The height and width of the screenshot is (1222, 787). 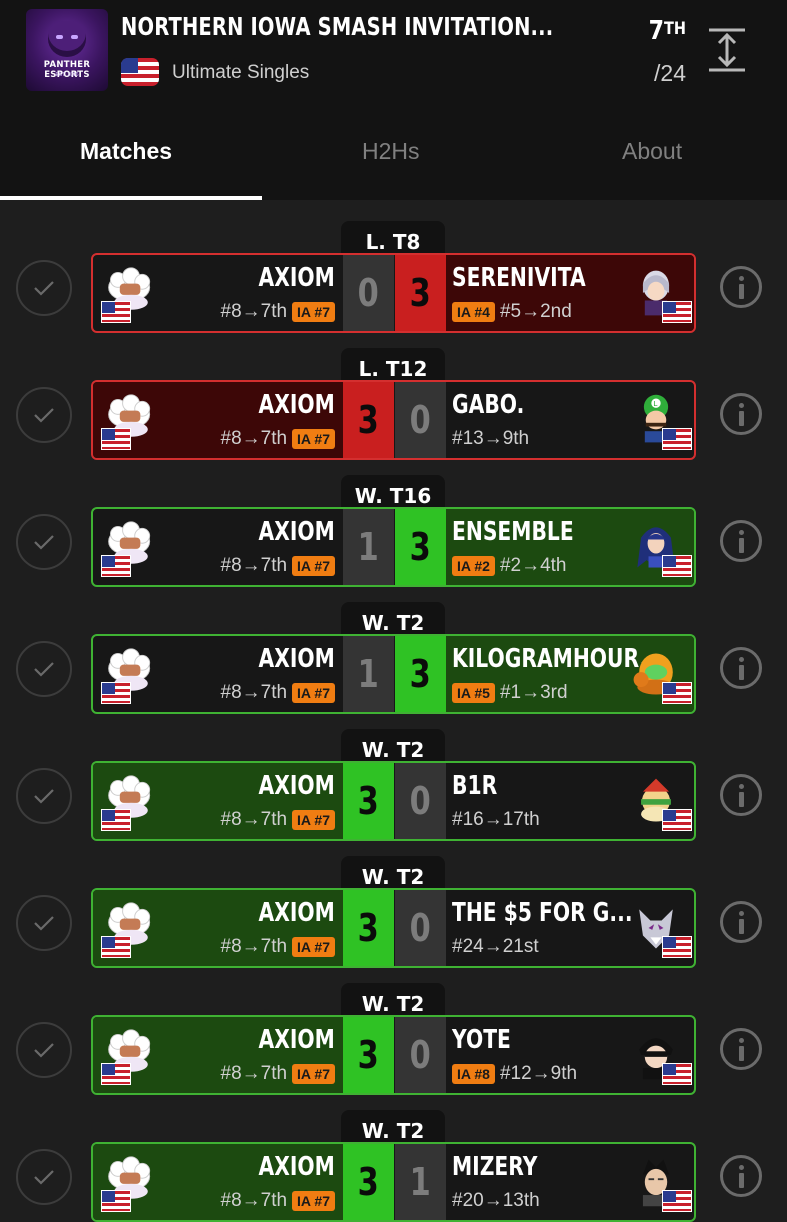 What do you see at coordinates (368, 293) in the screenshot?
I see `player-score: 0` at bounding box center [368, 293].